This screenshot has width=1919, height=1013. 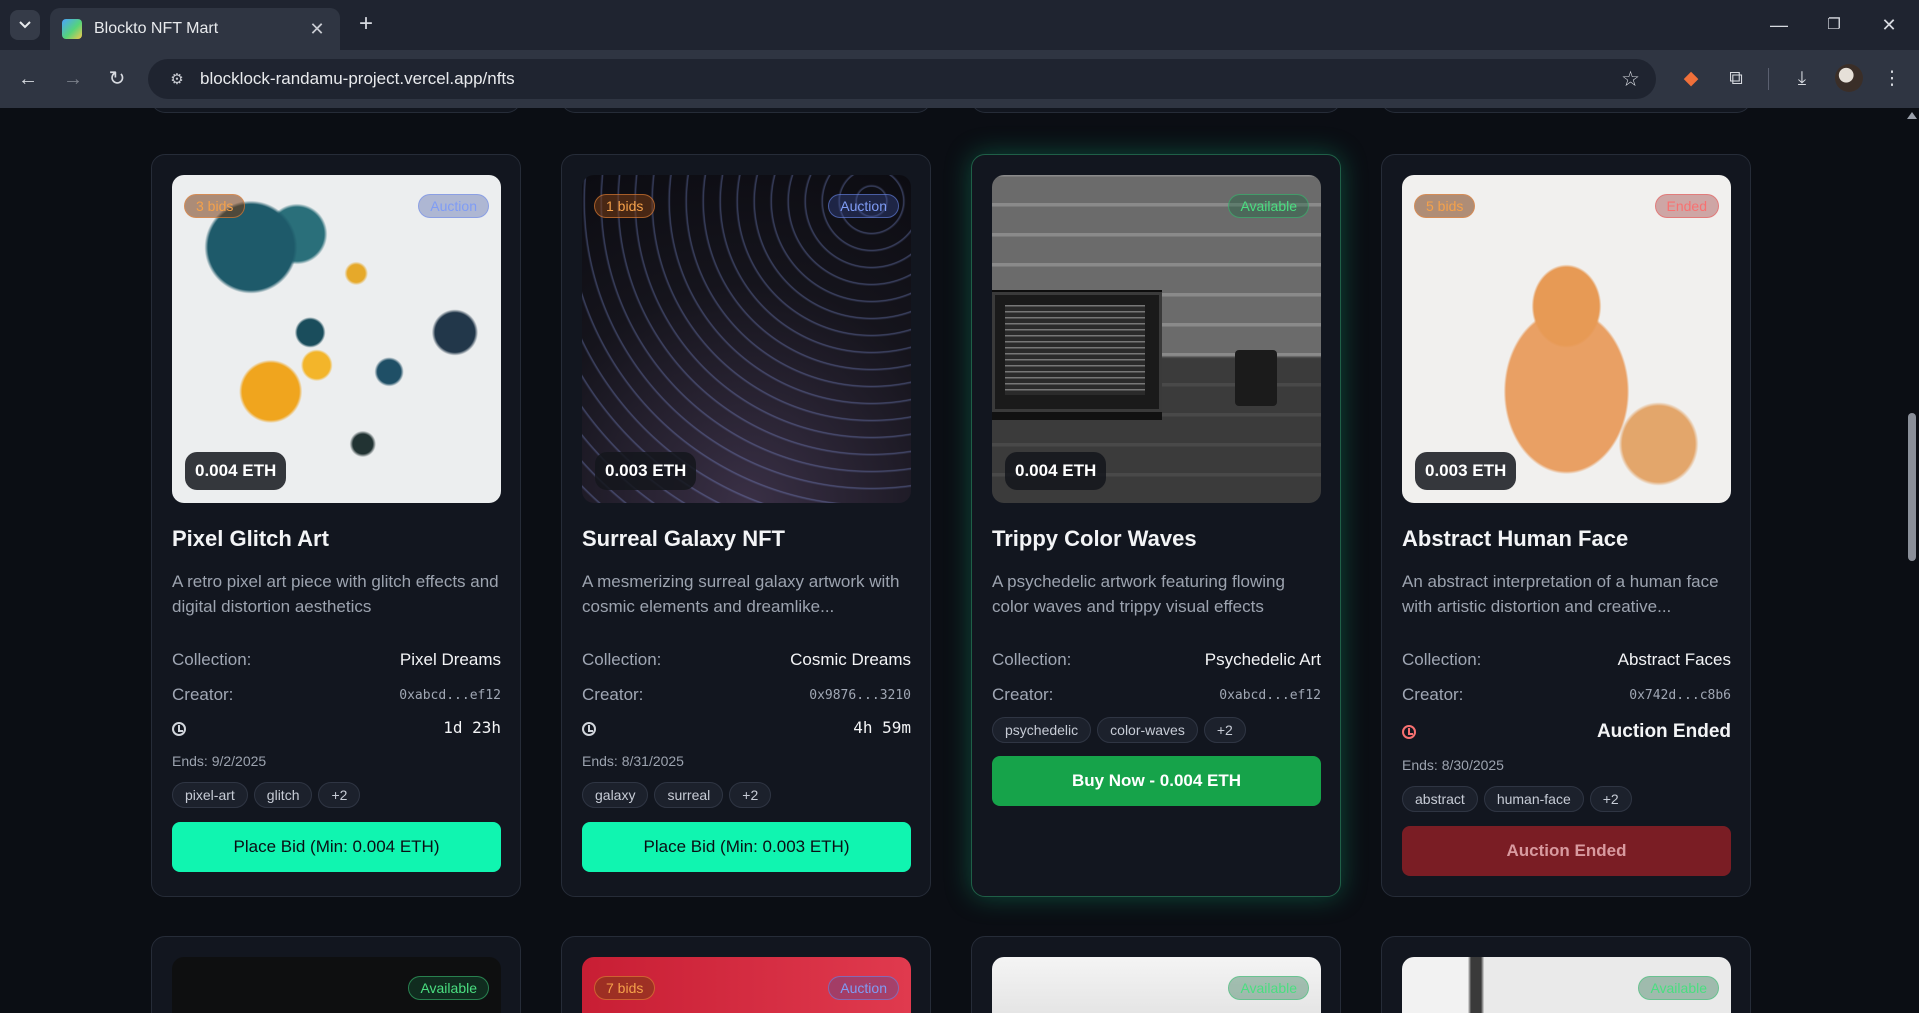 What do you see at coordinates (317, 29) in the screenshot?
I see `close-icon: ✕` at bounding box center [317, 29].